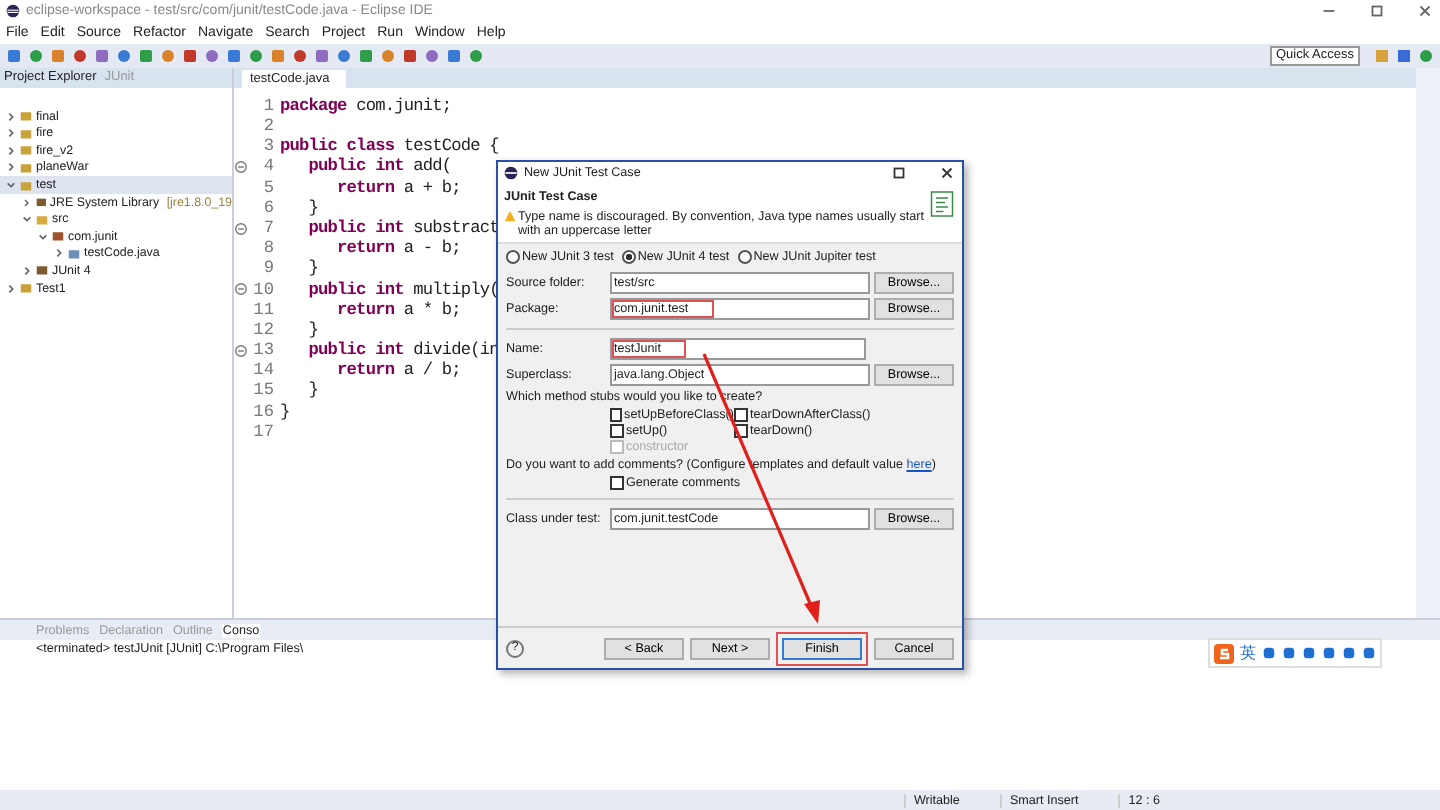 This screenshot has height=810, width=1440. What do you see at coordinates (262, 411) in the screenshot?
I see `line-number: 16` at bounding box center [262, 411].